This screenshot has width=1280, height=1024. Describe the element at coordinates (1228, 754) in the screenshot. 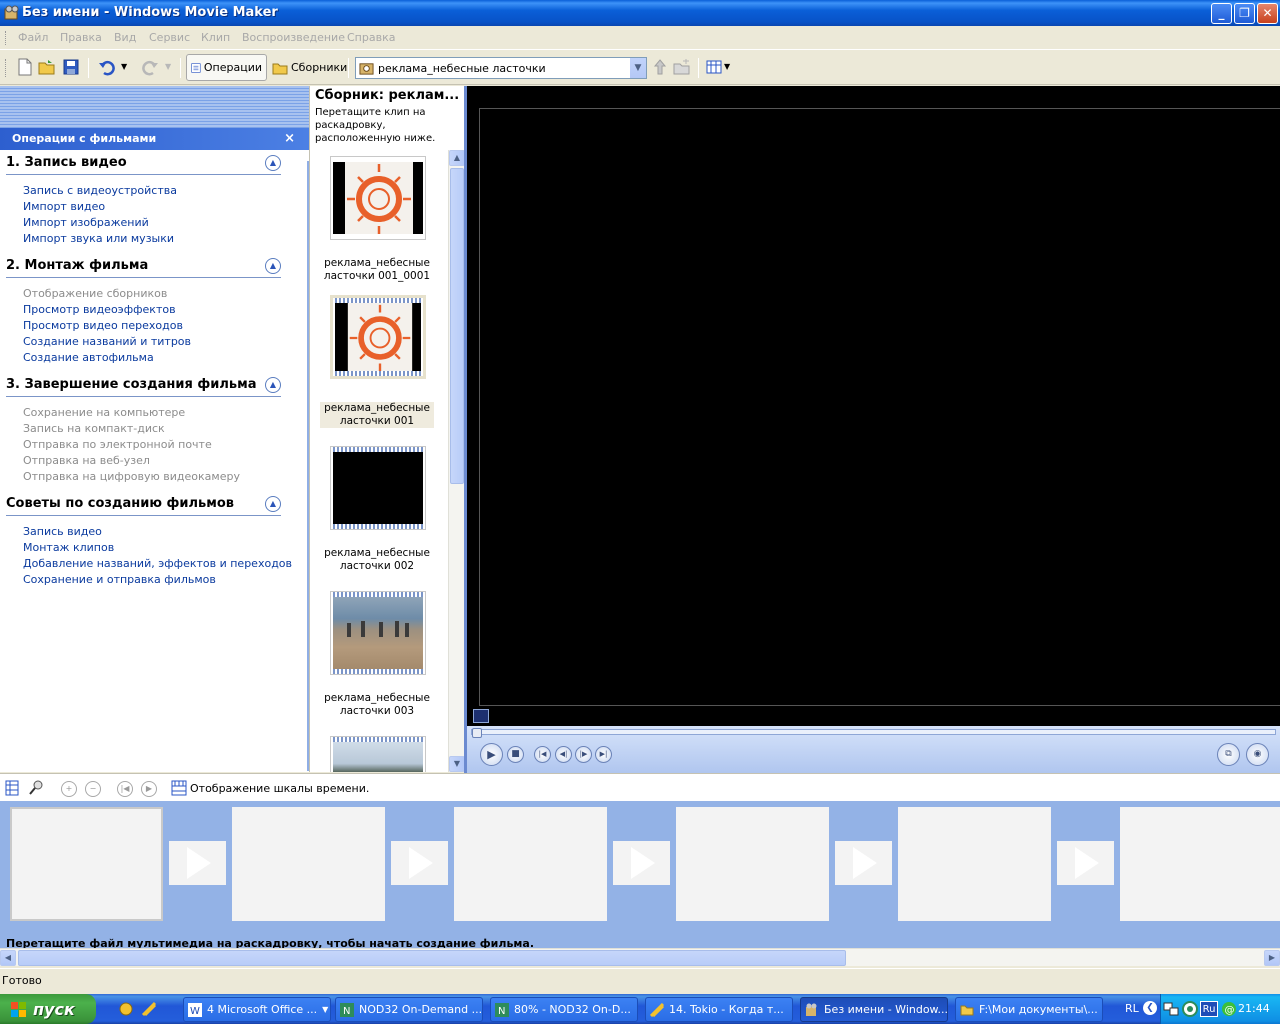

I see `split-clip-icon: ⧉` at that location.